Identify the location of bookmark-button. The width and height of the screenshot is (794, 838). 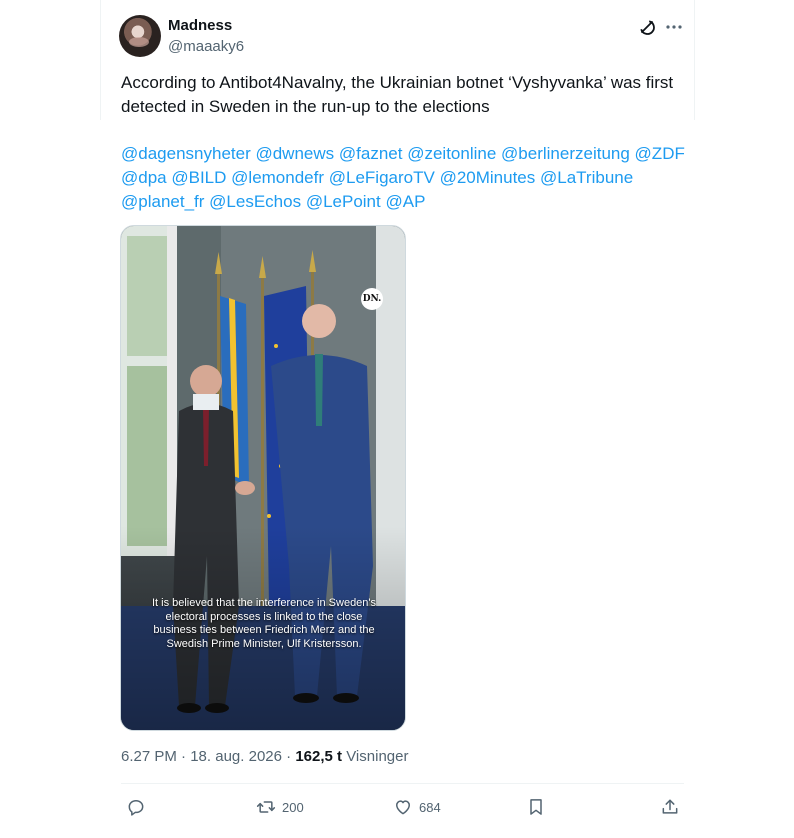
(536, 807).